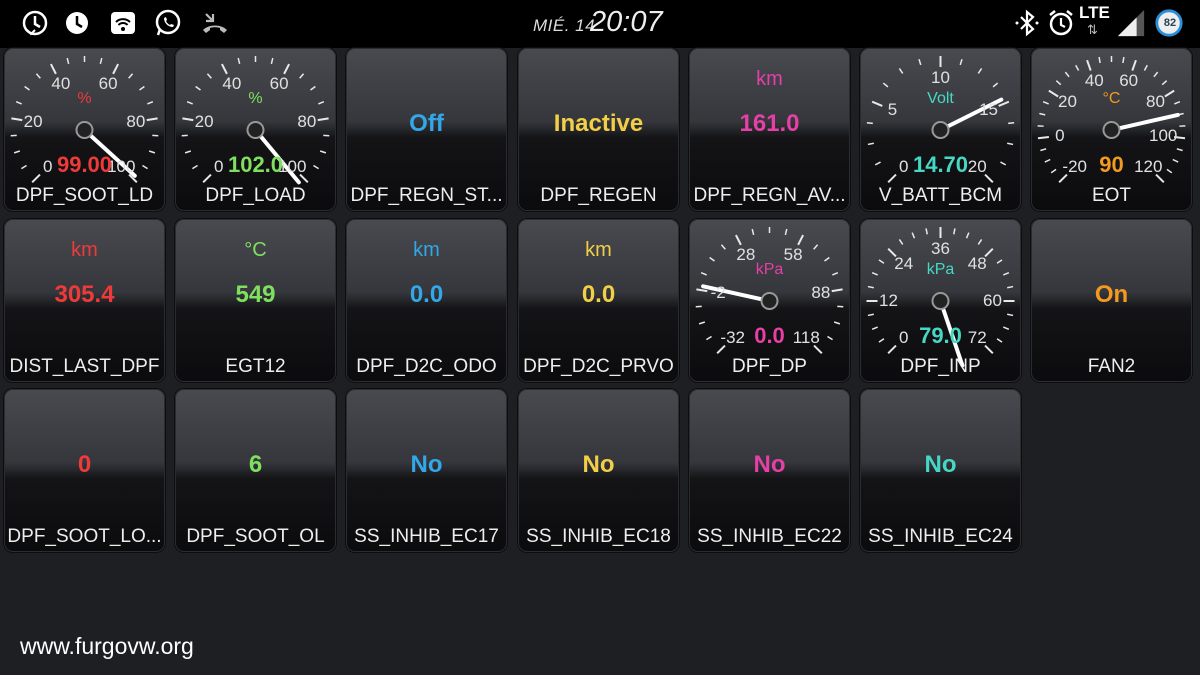 This screenshot has width=1200, height=675. I want to click on tile-label: EGT12, so click(255, 366).